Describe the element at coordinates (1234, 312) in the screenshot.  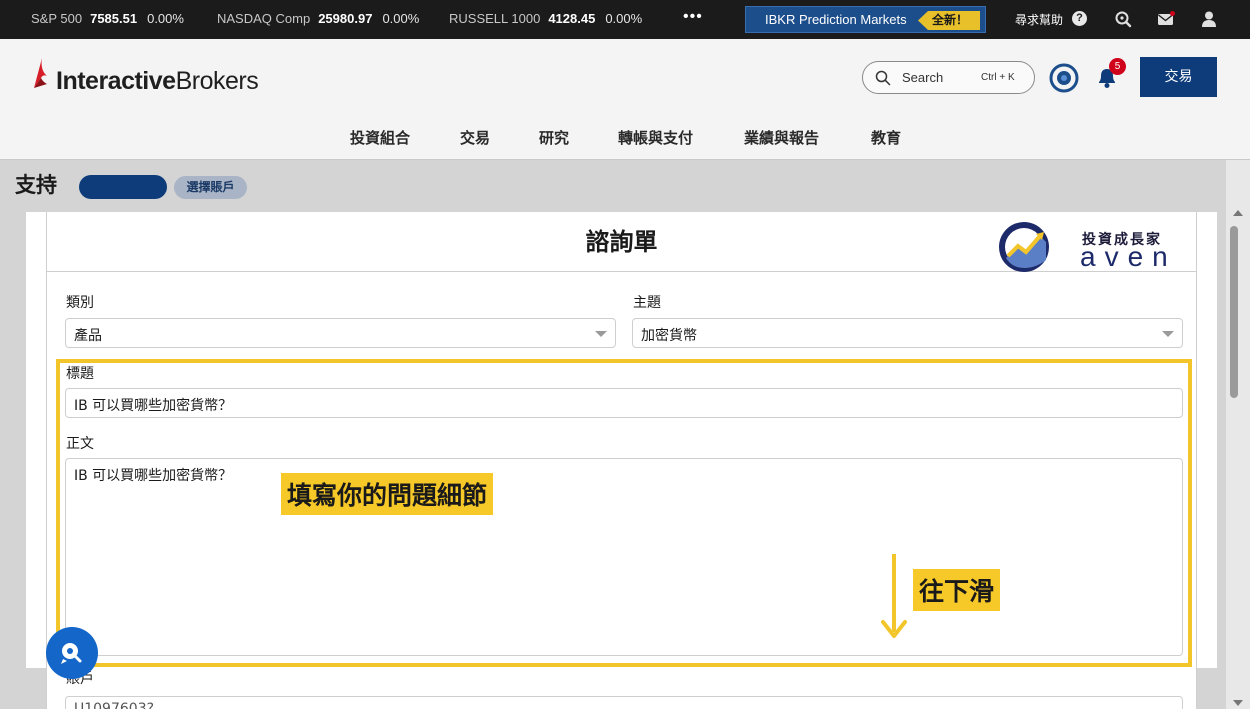
I see `scroll-thumb` at that location.